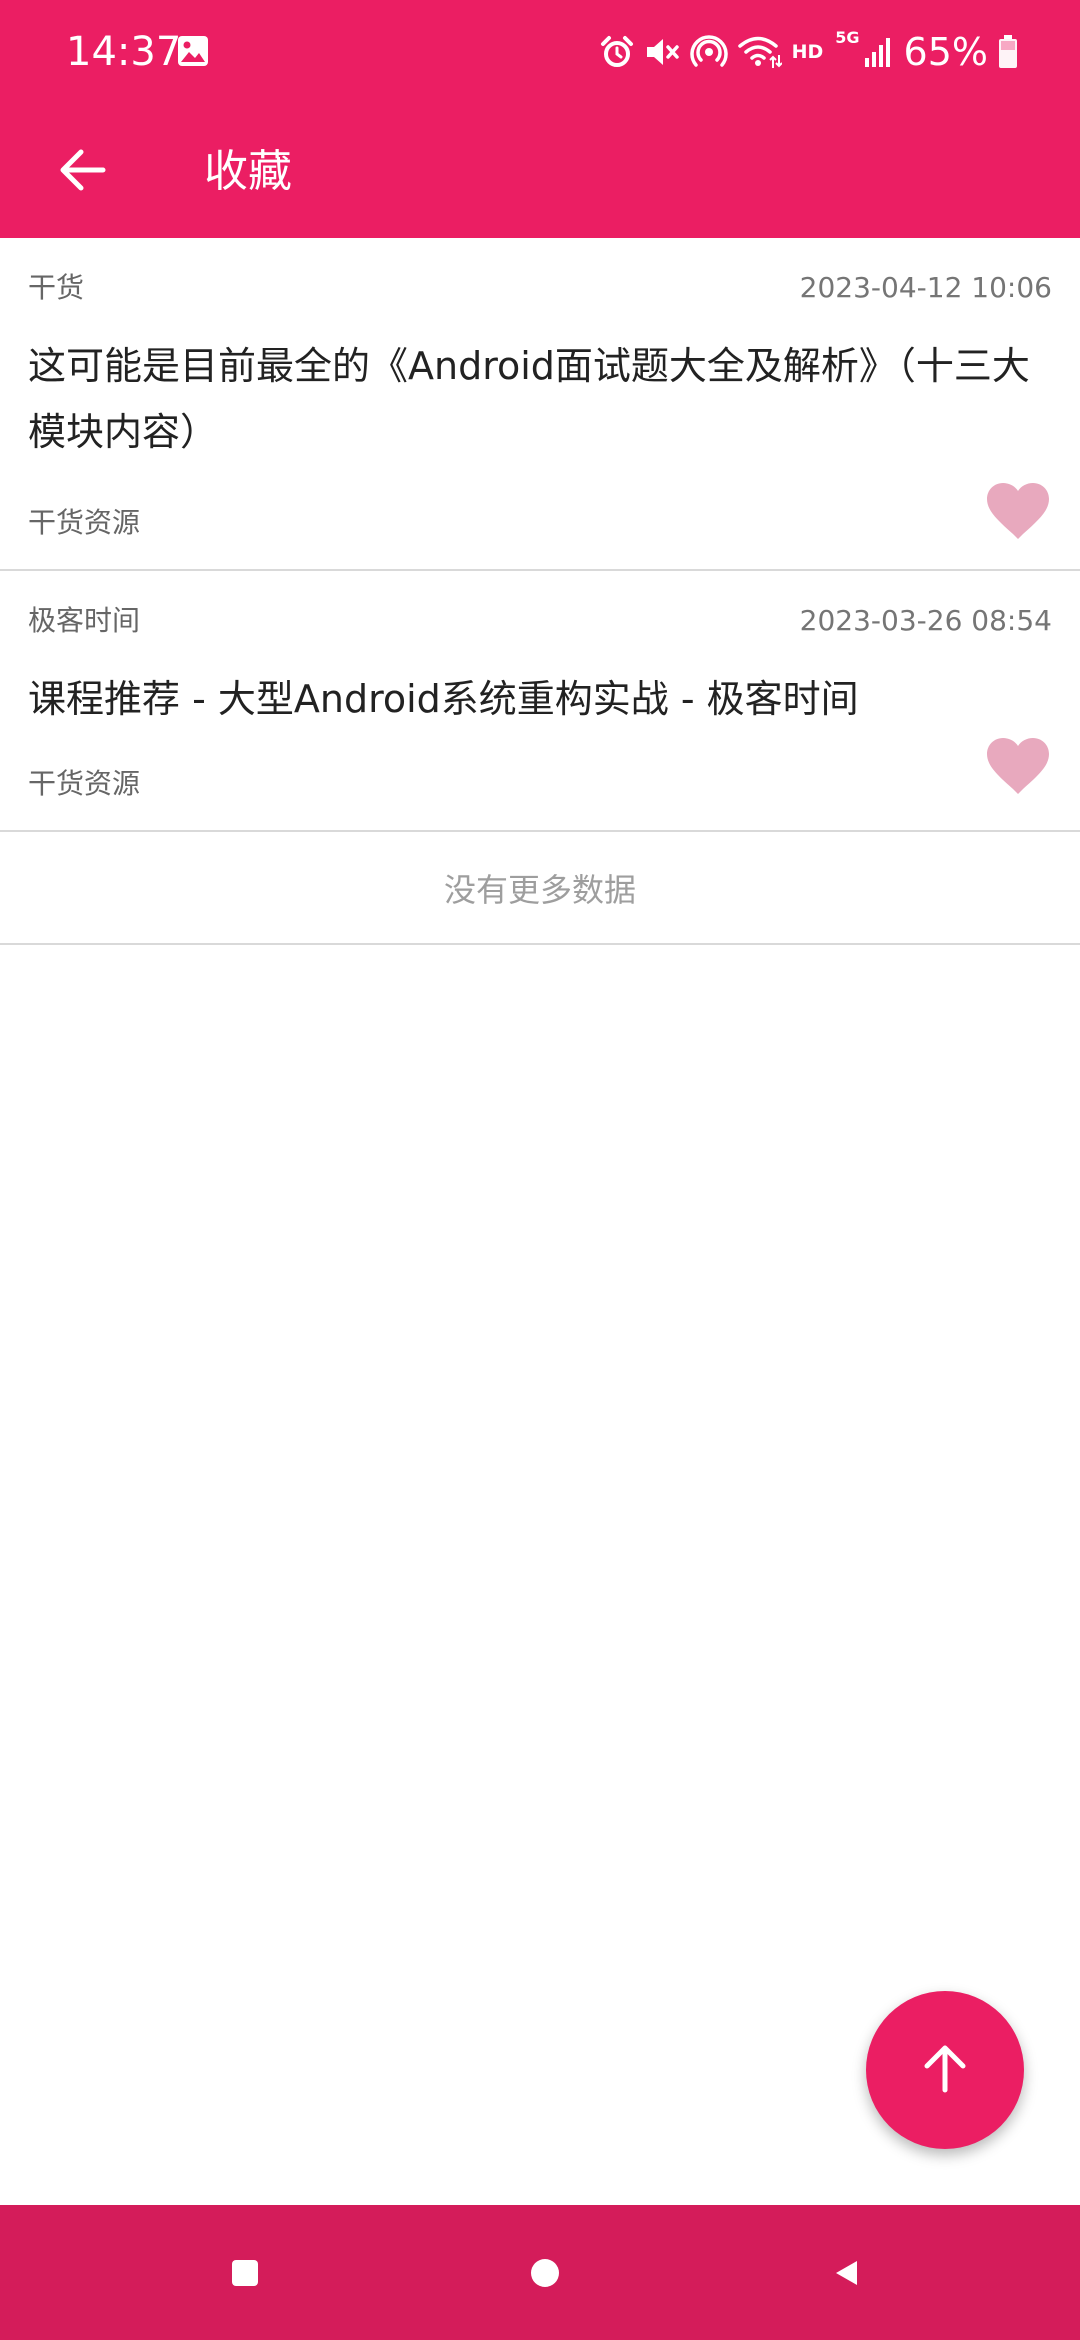 The width and height of the screenshot is (1080, 2340). I want to click on app-bar: 收藏, so click(540, 172).